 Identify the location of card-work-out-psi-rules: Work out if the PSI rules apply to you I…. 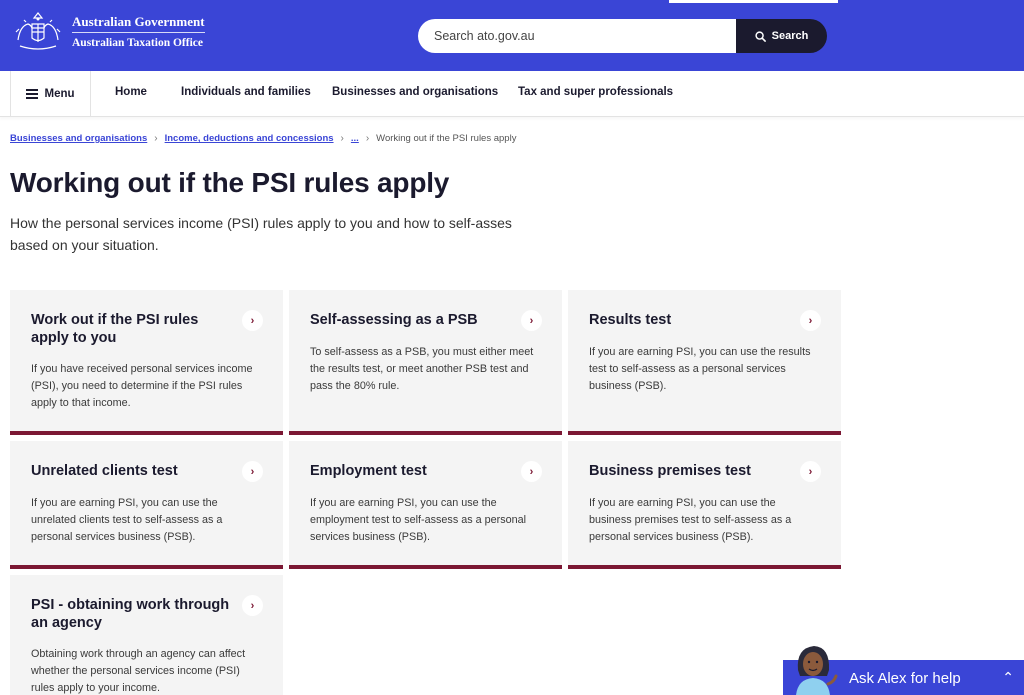
(146, 362).